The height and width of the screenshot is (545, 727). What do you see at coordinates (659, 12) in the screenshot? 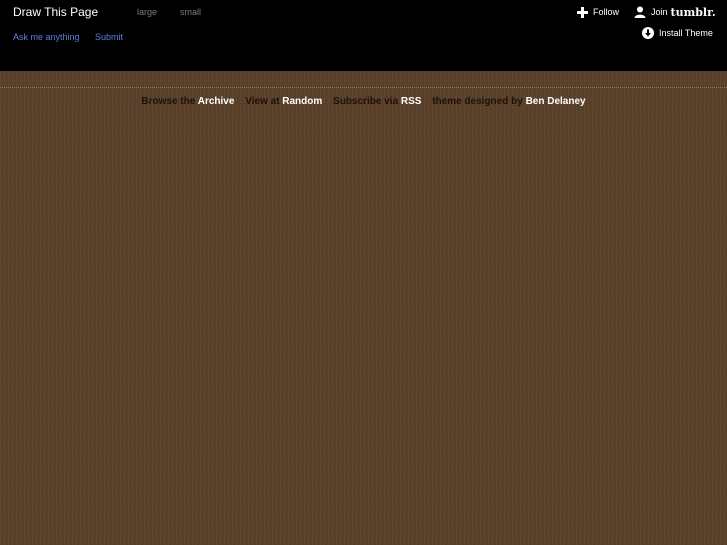
I see `join-label: Join` at bounding box center [659, 12].